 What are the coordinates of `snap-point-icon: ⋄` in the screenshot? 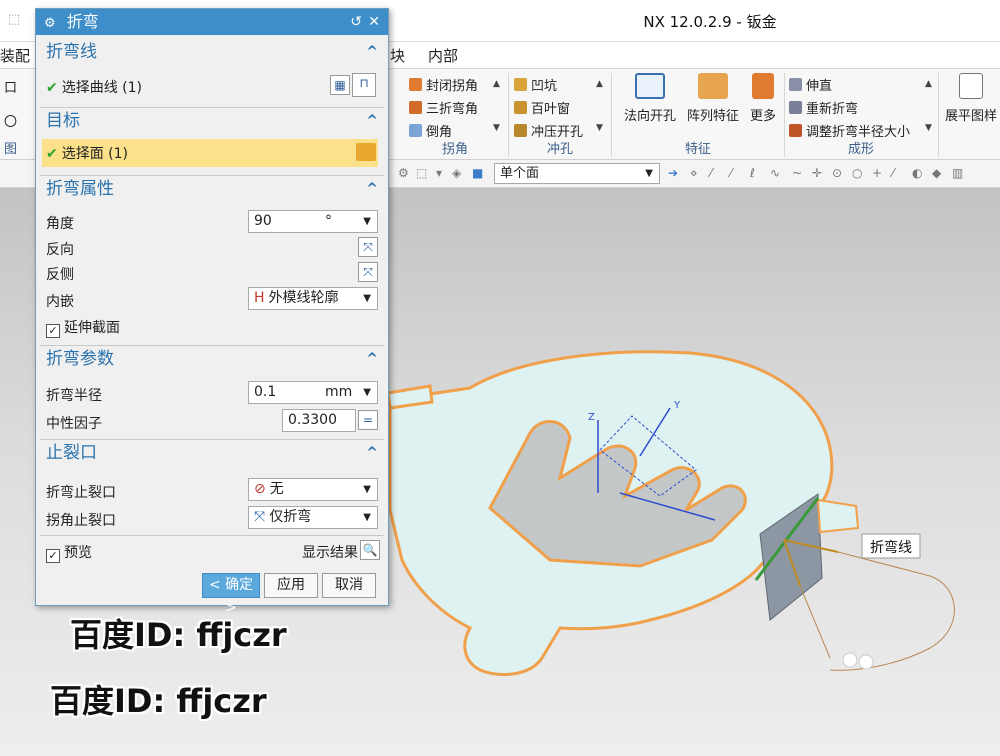 It's located at (694, 173).